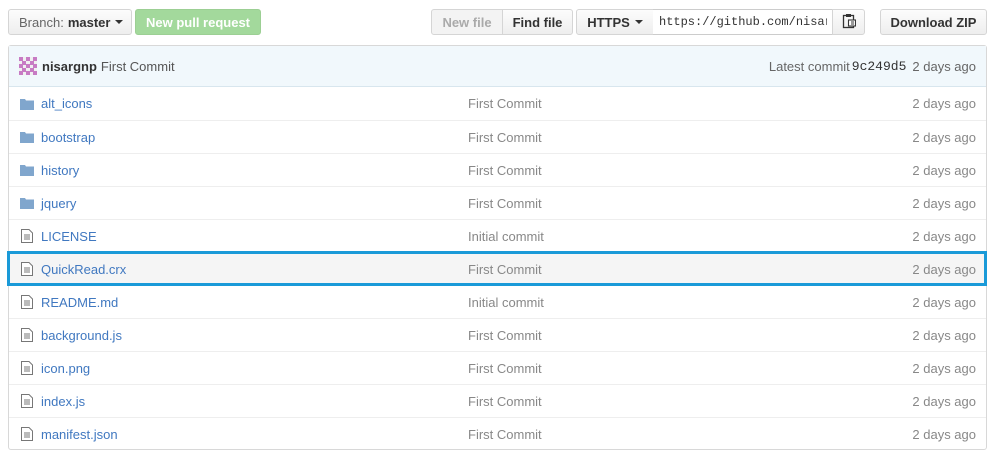  What do you see at coordinates (254, 434) in the screenshot?
I see `file-name-link: manifest.json` at bounding box center [254, 434].